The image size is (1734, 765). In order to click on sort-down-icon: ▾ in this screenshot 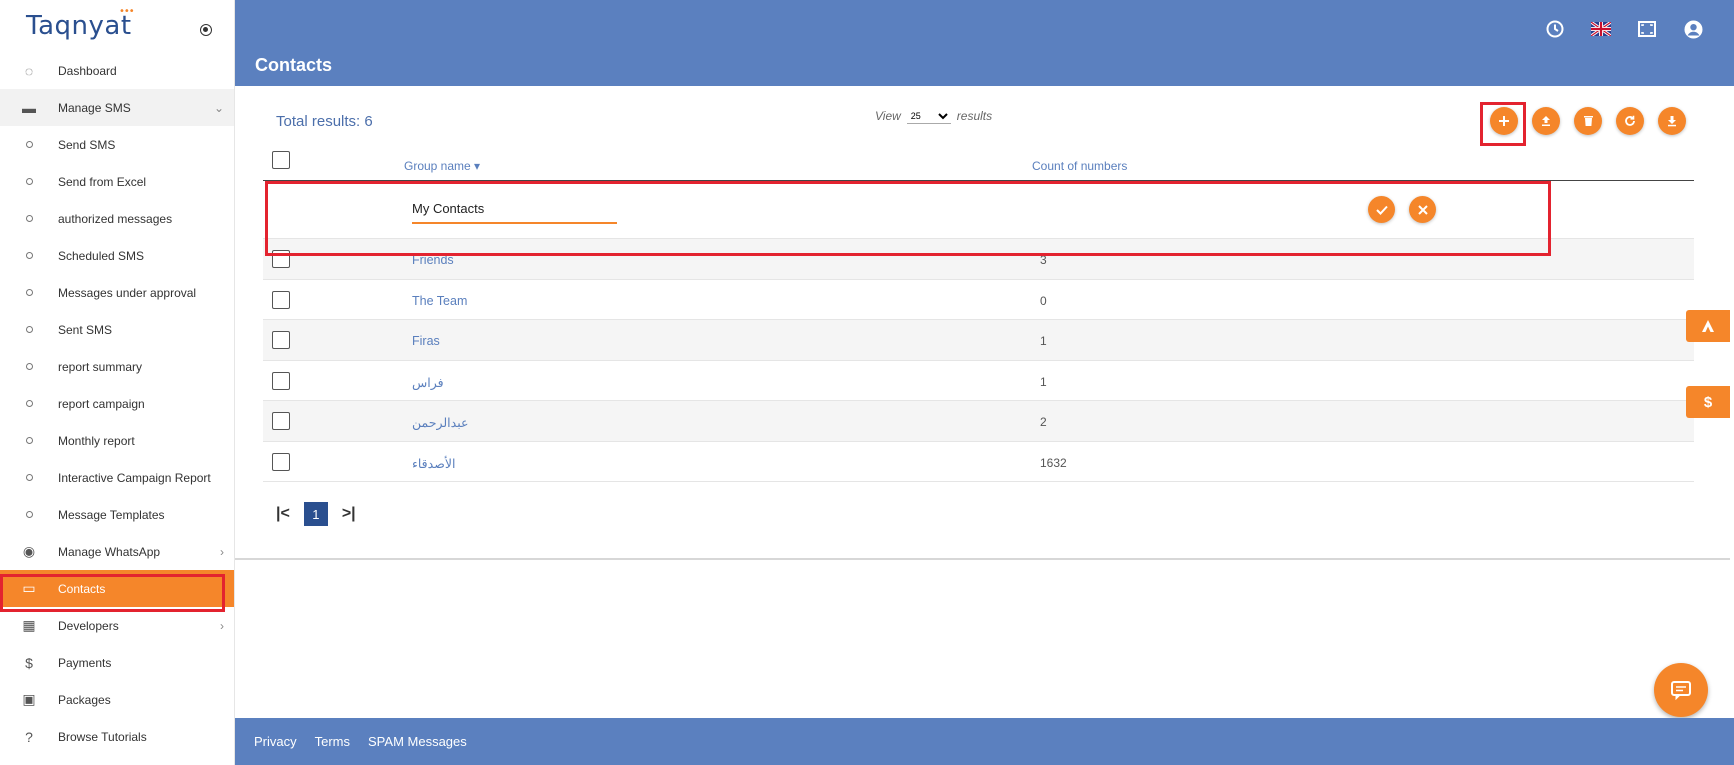, I will do `click(477, 166)`.